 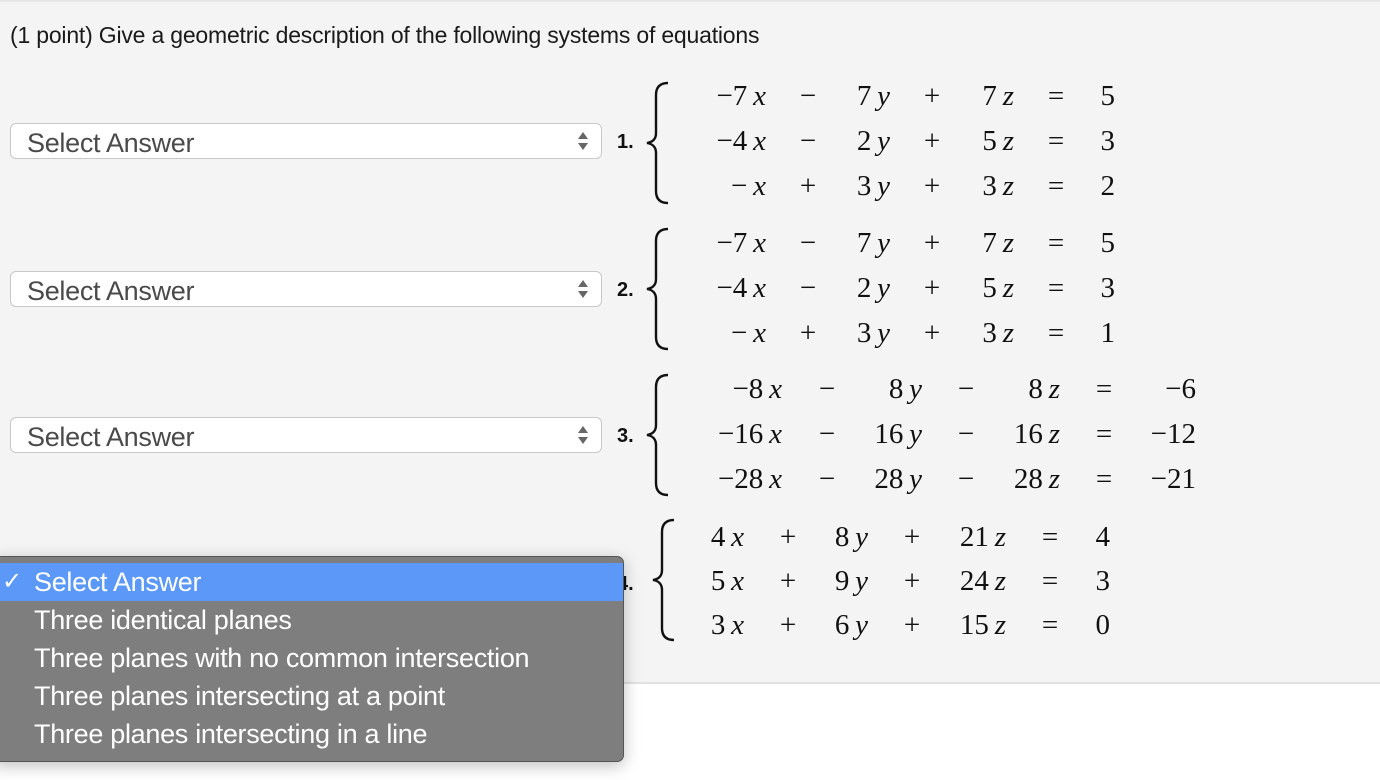 I want to click on coefficient: 15, so click(x=974, y=625).